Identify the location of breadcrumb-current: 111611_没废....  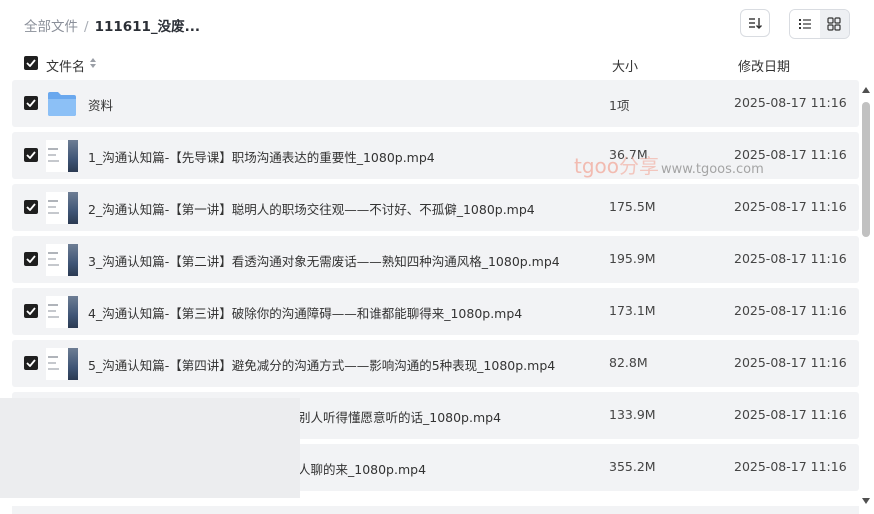
(147, 27).